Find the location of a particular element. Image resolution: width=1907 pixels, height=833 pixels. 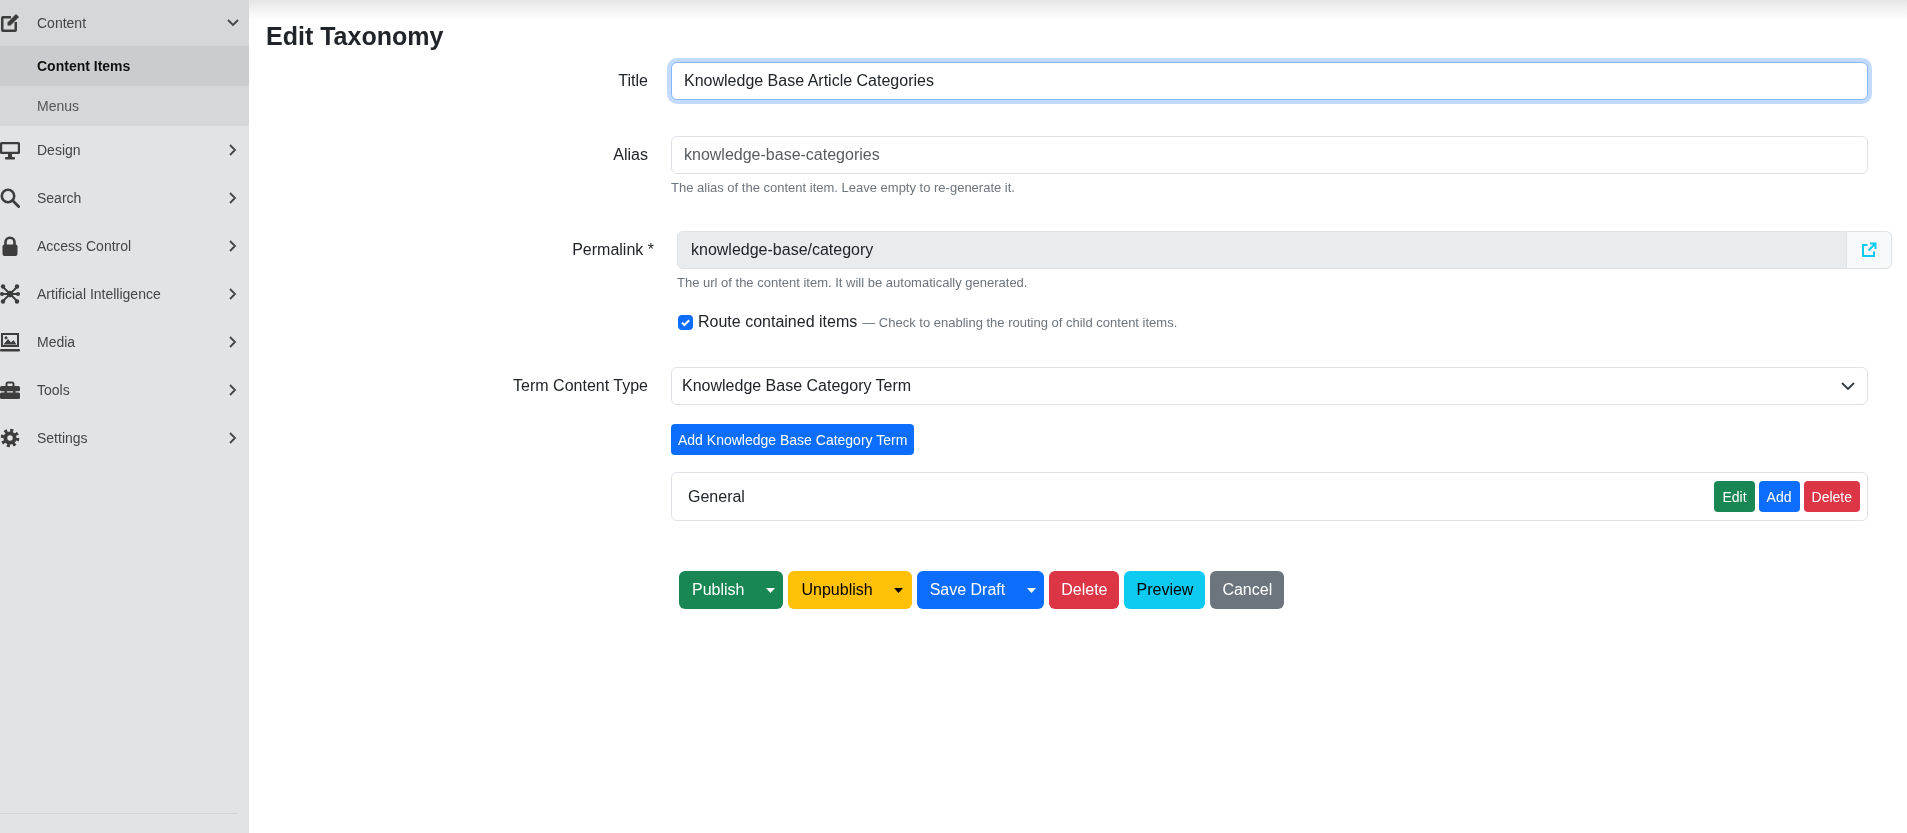

field-label: Permalink * is located at coordinates (612, 250).